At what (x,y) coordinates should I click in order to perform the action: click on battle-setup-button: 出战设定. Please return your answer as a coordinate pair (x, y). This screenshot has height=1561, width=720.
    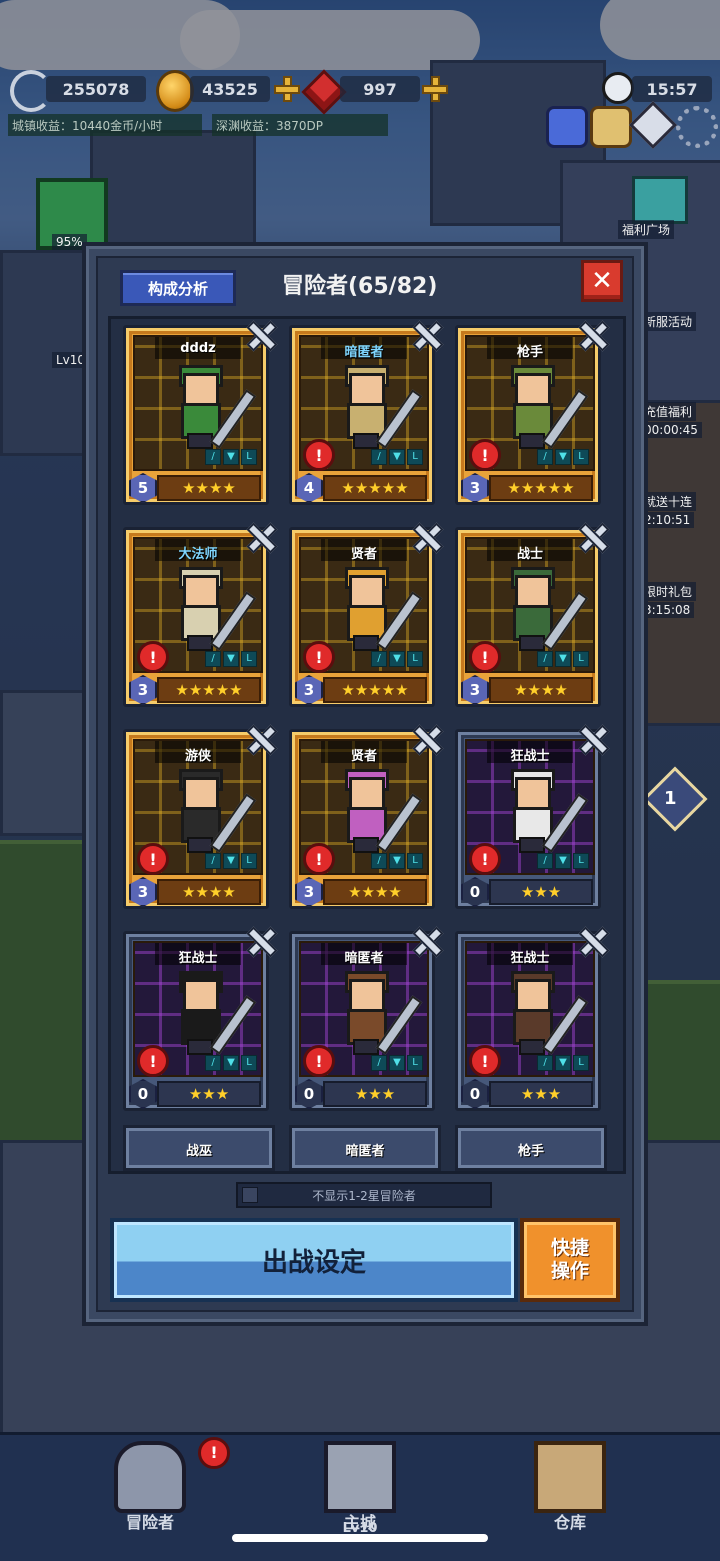
    Looking at the image, I should click on (314, 1260).